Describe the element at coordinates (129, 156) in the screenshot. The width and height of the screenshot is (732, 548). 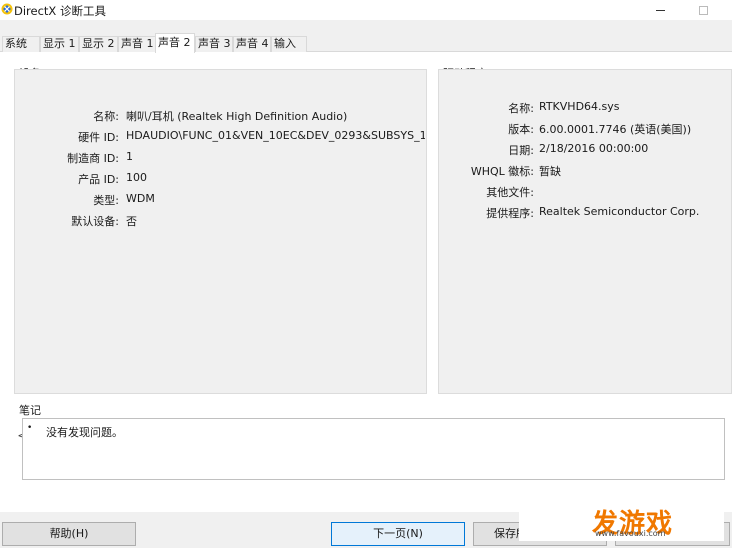
I see `field-value: 1` at that location.